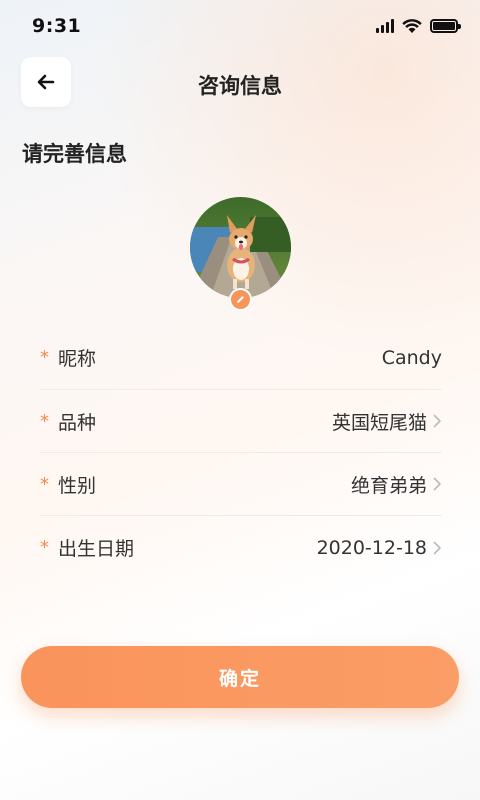 Image resolution: width=480 pixels, height=800 pixels. I want to click on gender-label: 性别, so click(77, 485).